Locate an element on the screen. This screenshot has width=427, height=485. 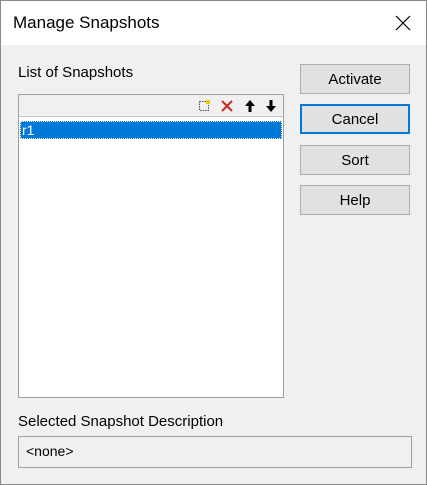
move-down-button is located at coordinates (271, 105).